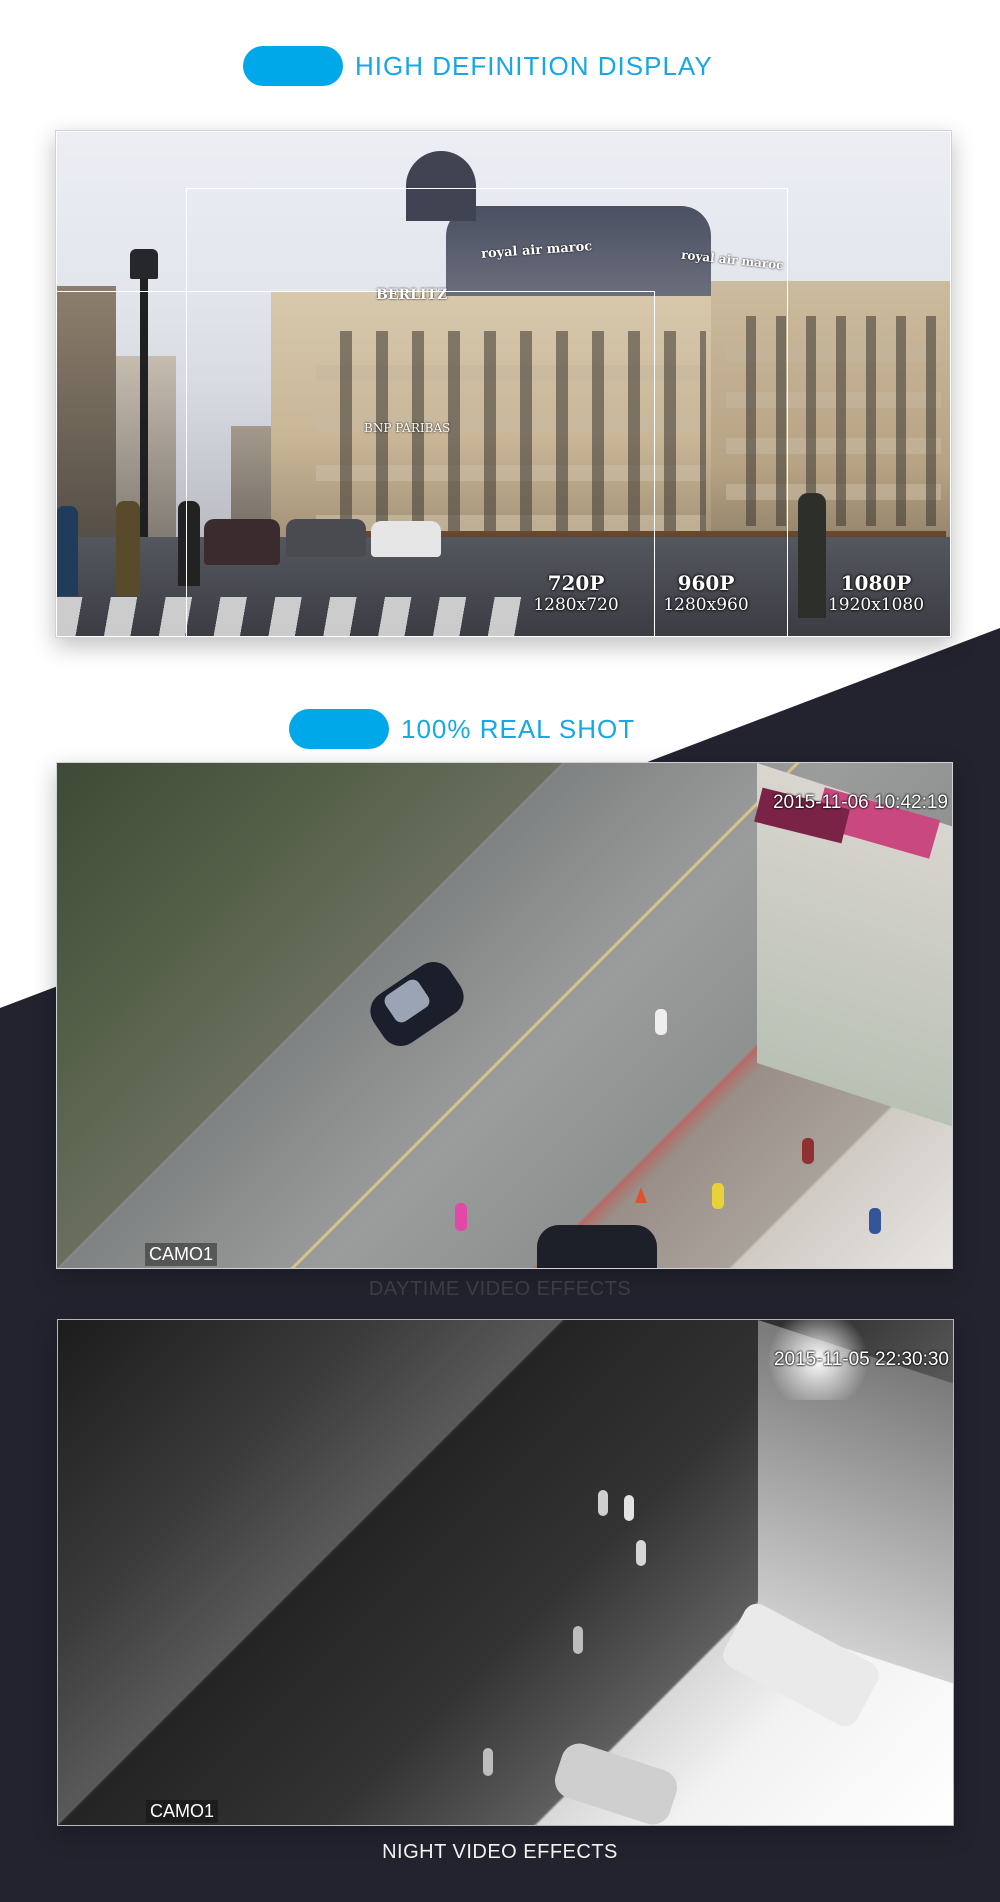  What do you see at coordinates (576, 605) in the screenshot?
I see `resolution-dims: 1280x720` at bounding box center [576, 605].